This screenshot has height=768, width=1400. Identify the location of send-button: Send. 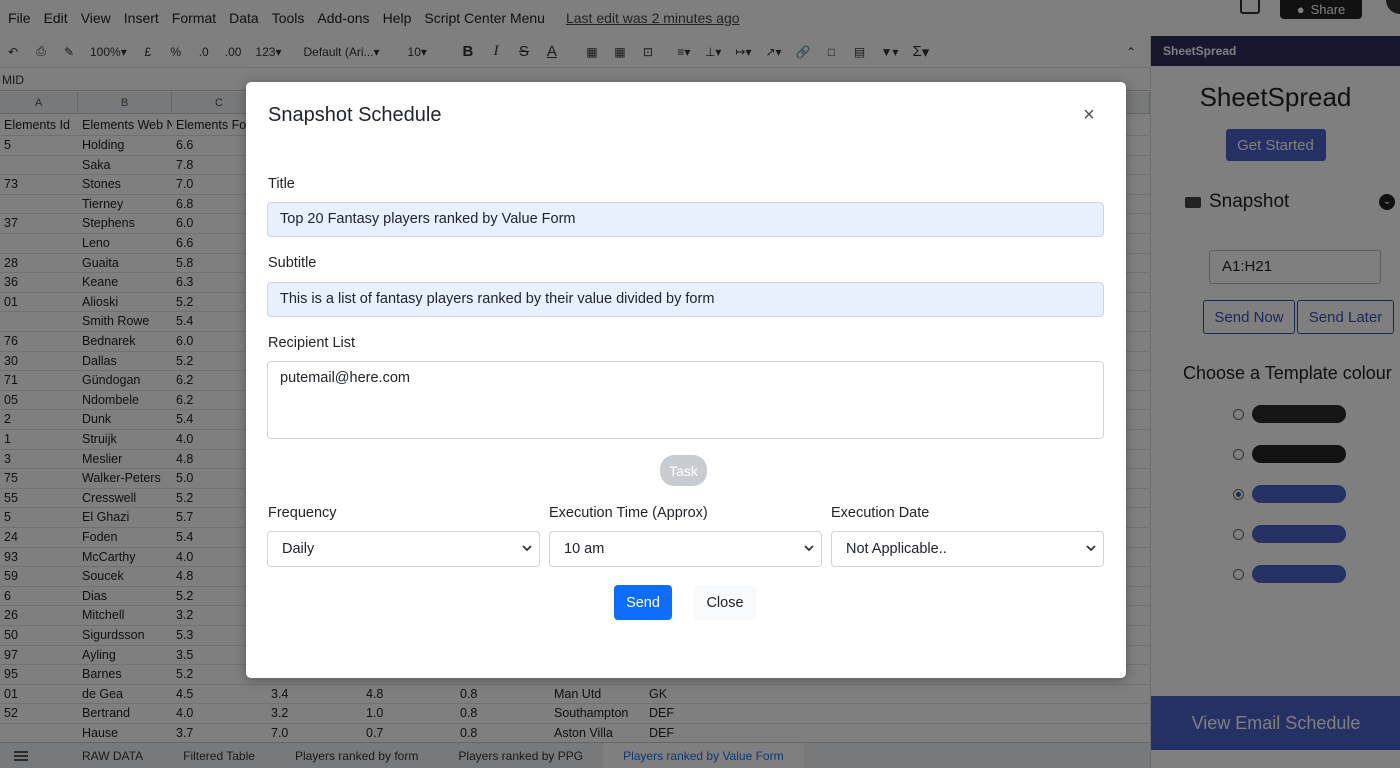
(643, 602).